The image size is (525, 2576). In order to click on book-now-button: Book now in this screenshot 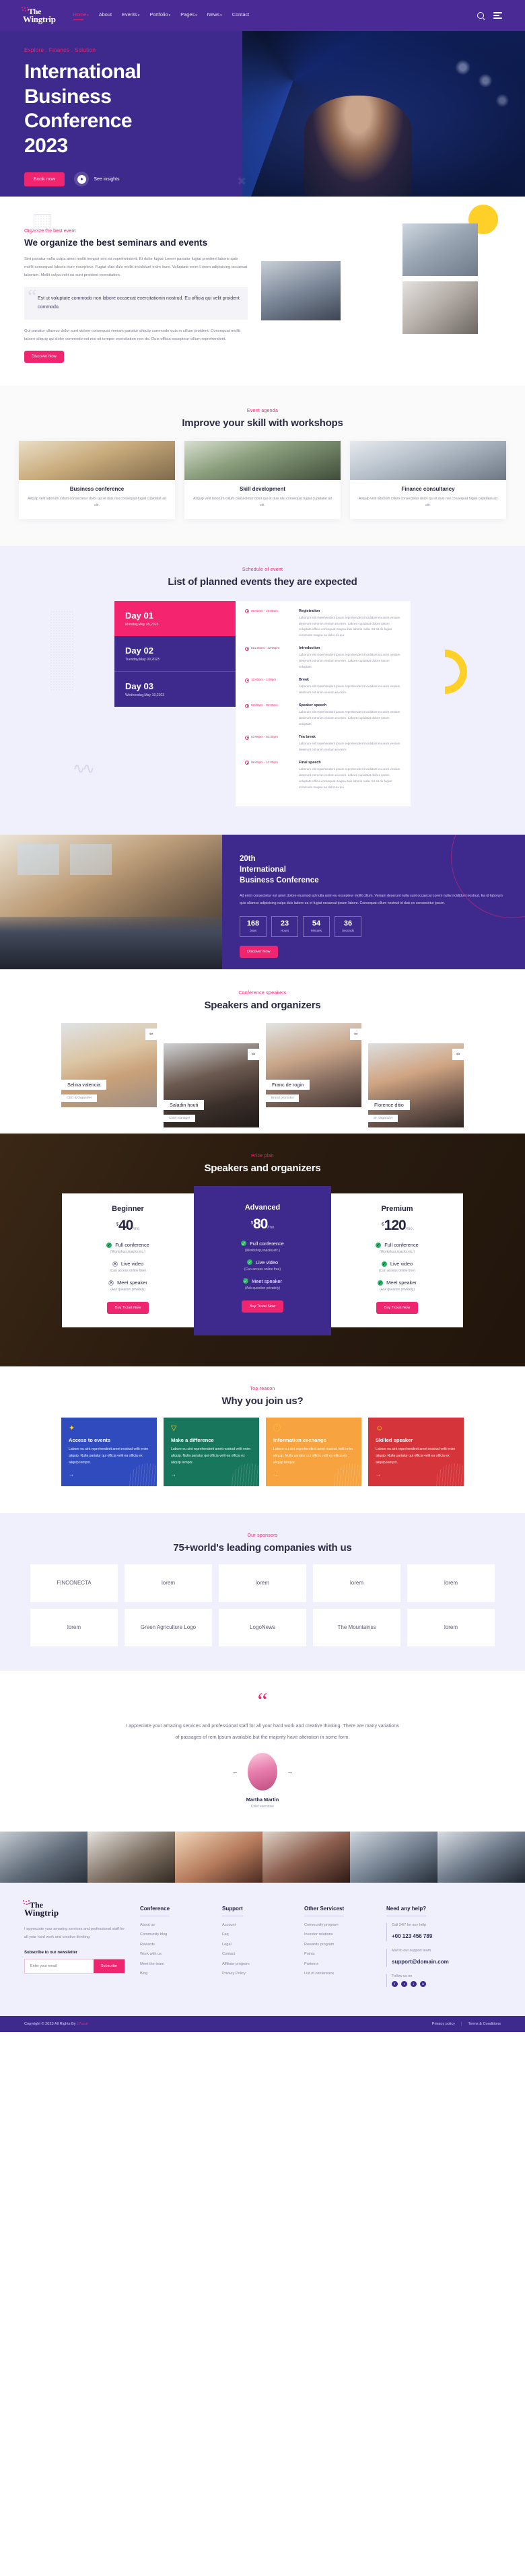, I will do `click(44, 179)`.